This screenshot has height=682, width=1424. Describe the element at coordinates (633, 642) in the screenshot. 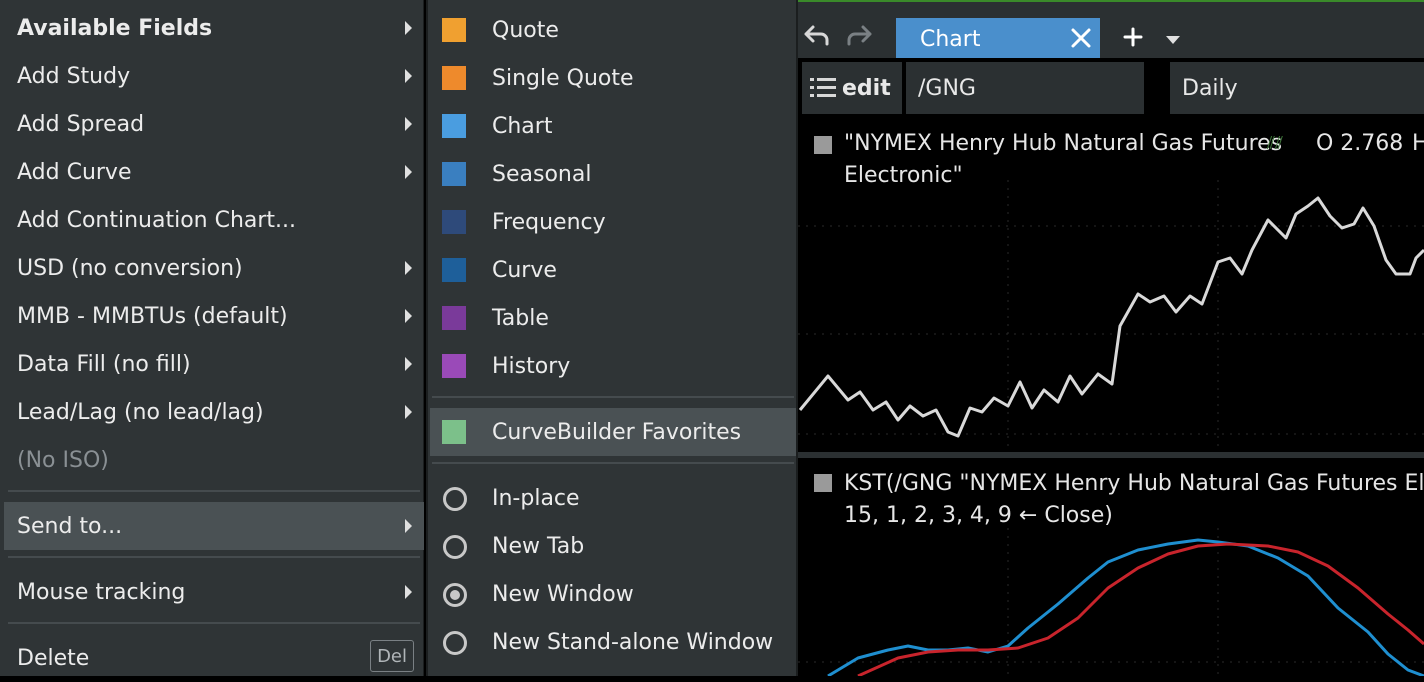

I see `submenu-item-label: New Stand-alone Window` at that location.